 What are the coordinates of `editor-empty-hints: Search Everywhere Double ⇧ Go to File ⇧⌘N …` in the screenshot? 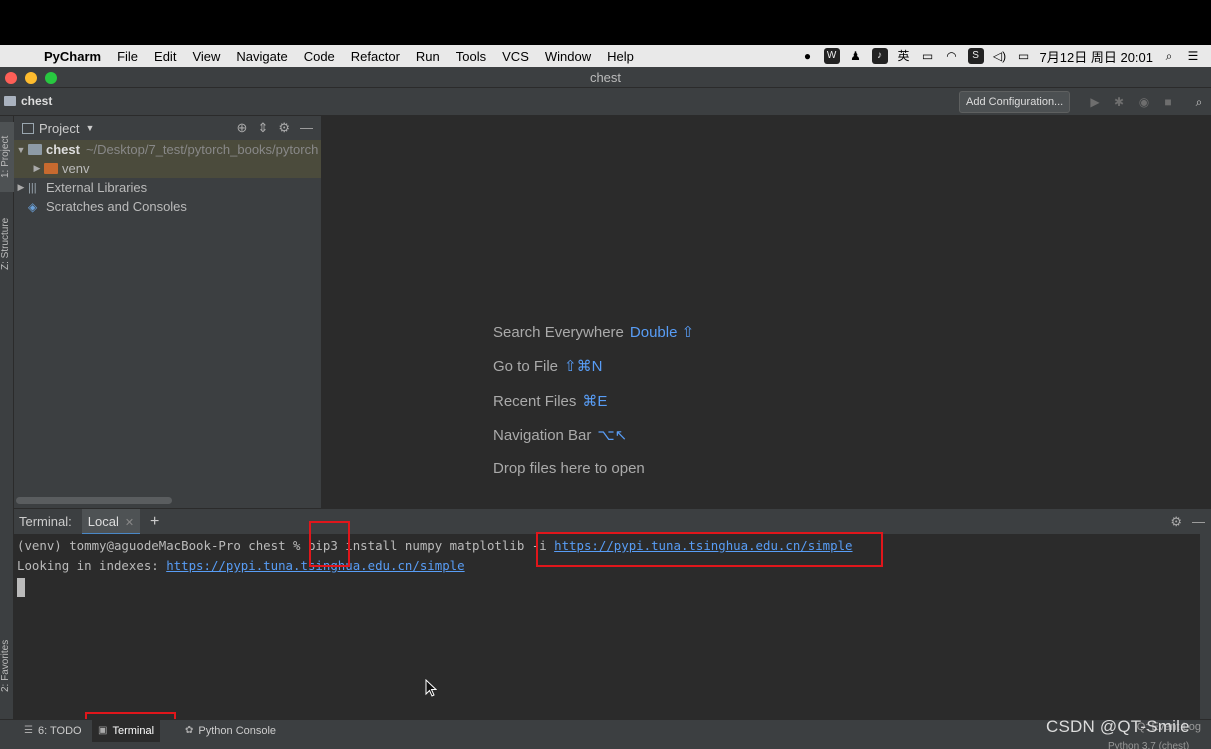 It's located at (593, 408).